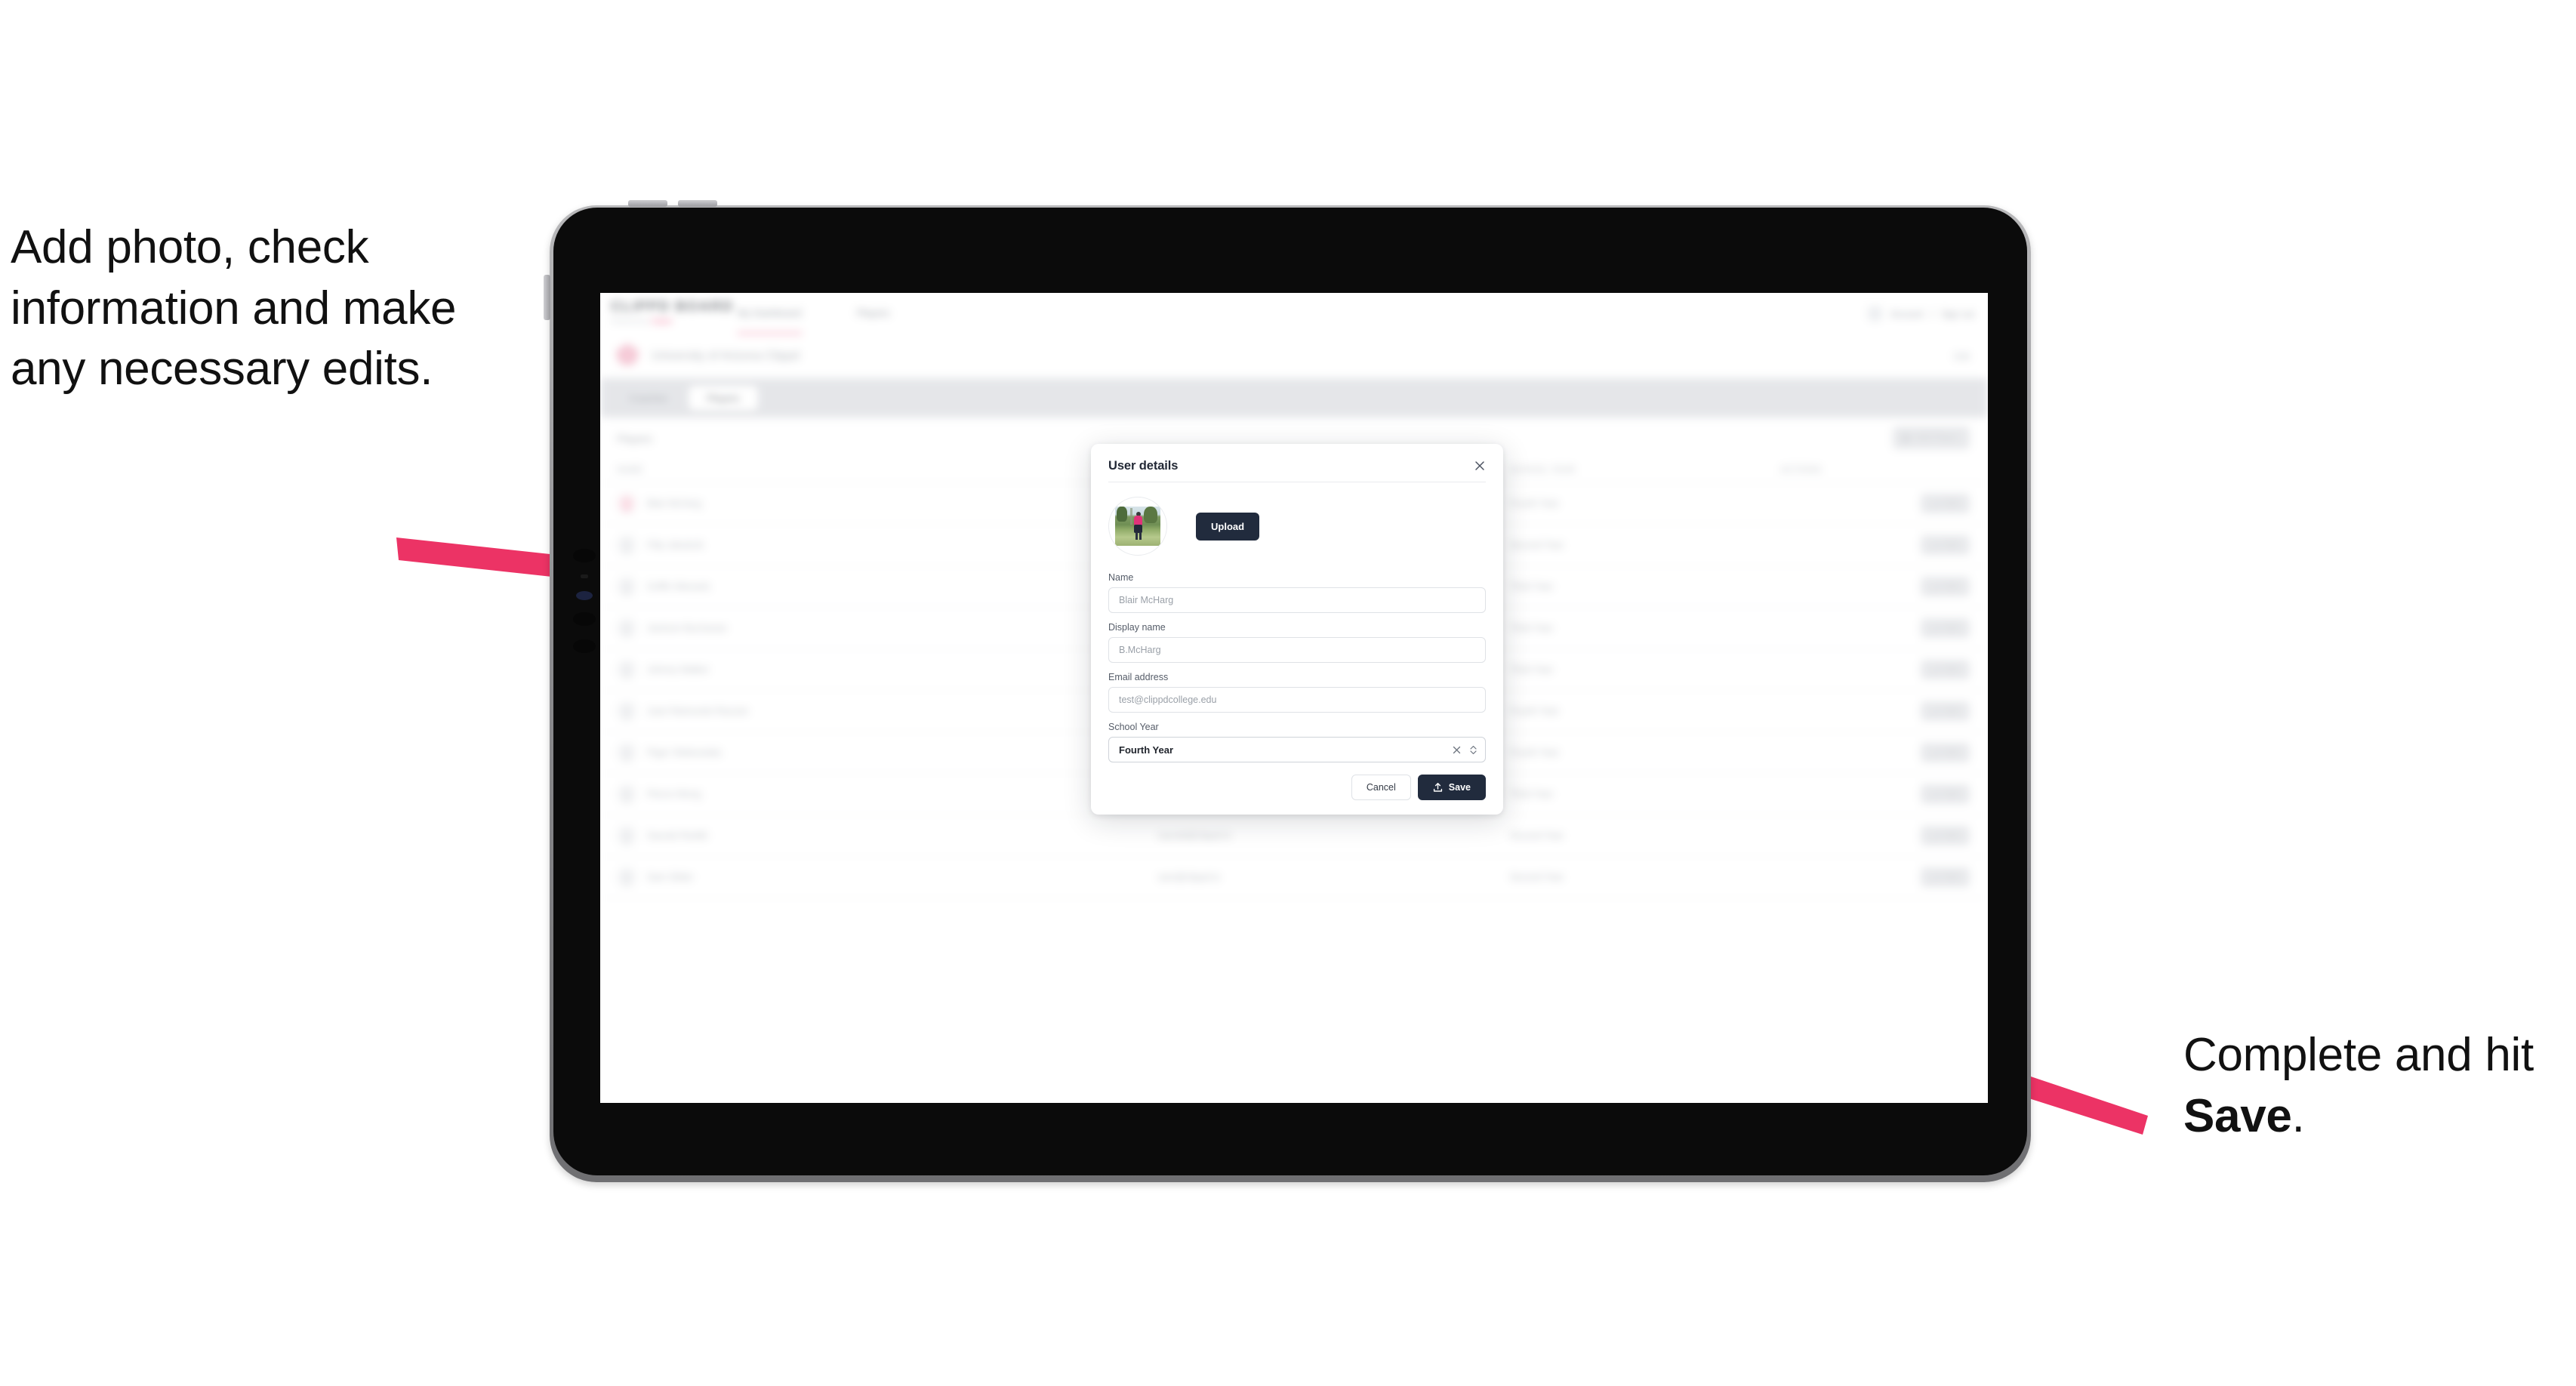  Describe the element at coordinates (1297, 749) in the screenshot. I see `school-year-select: Fourth Year` at that location.